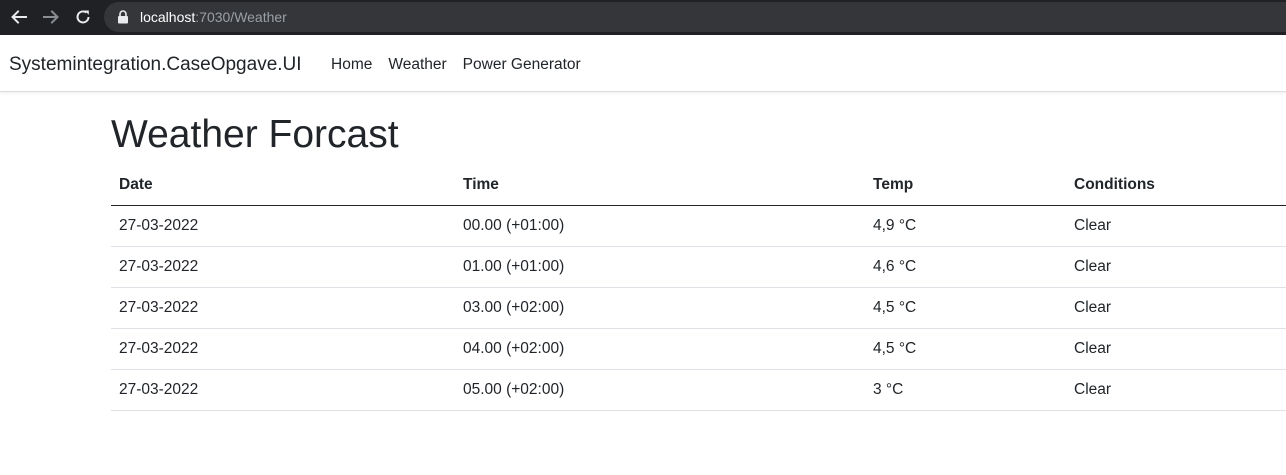 This screenshot has width=1286, height=475. Describe the element at coordinates (660, 267) in the screenshot. I see `cell-time: 01.00 (+01:00)` at that location.